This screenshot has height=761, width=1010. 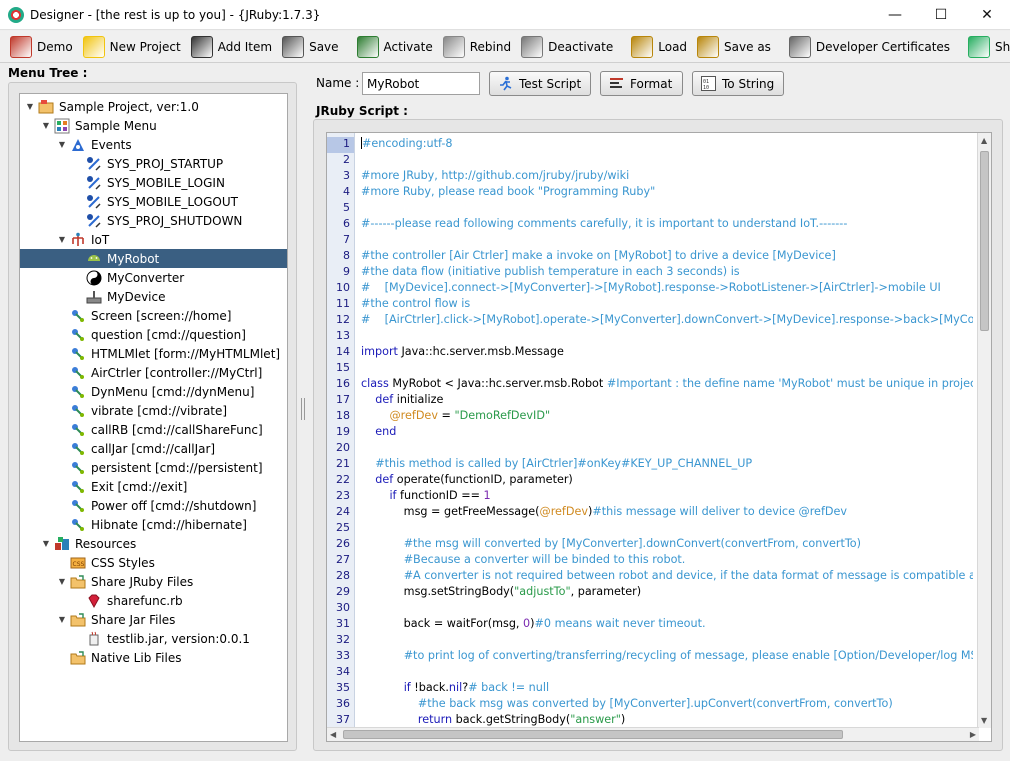 I want to click on vertical-scroll-thumb, so click(x=984, y=241).